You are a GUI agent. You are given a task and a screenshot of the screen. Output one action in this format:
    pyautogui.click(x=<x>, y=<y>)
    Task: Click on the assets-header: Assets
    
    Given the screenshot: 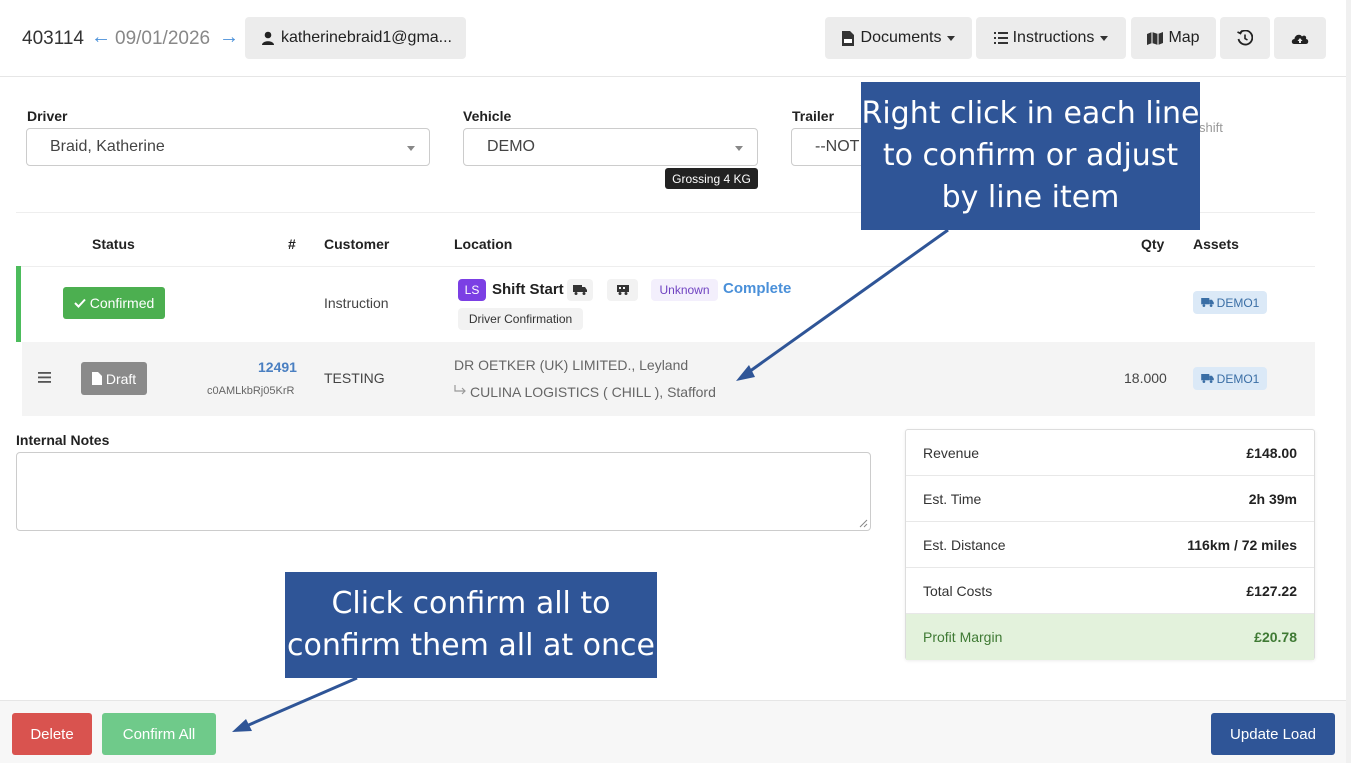 What is the action you would take?
    pyautogui.click(x=1216, y=244)
    